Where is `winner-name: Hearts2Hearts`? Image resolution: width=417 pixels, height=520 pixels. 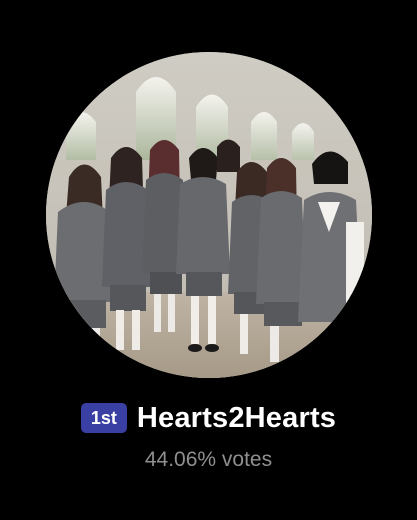 winner-name: Hearts2Hearts is located at coordinates (236, 417).